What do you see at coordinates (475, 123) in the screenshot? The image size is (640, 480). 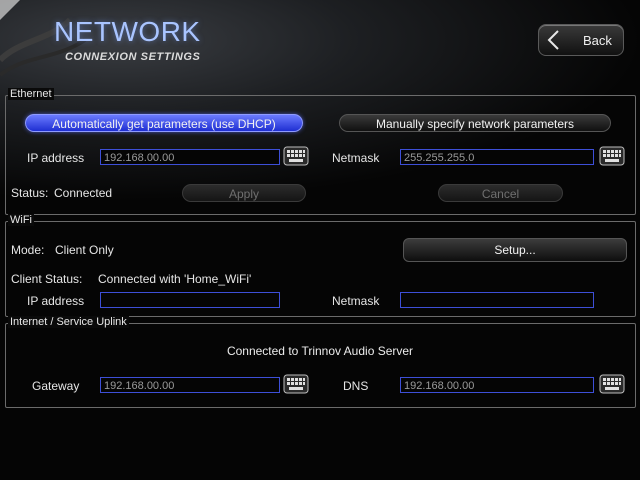 I see `manual-params-button: Manually specify network parameters` at bounding box center [475, 123].